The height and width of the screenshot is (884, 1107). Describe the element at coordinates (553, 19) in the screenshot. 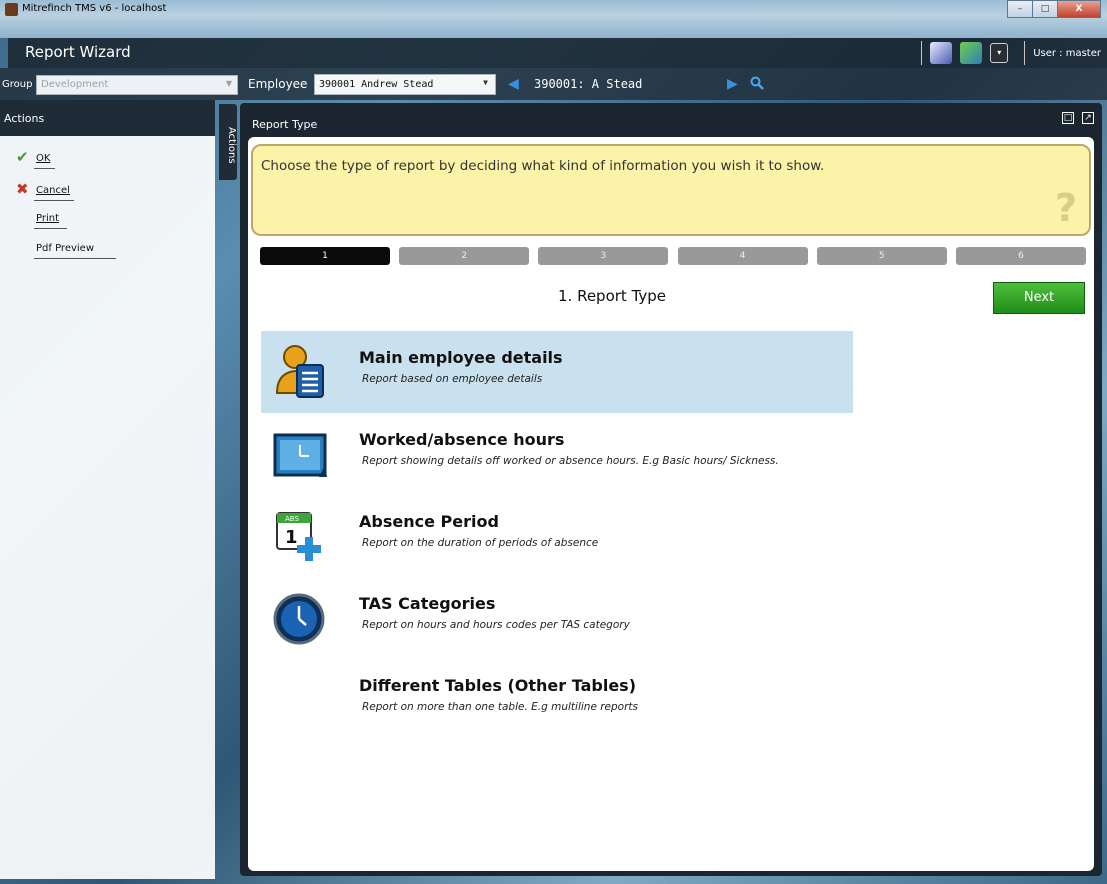

I see `window-titlebar: Mitrefinch TMS v6 - localhost – □ X` at that location.